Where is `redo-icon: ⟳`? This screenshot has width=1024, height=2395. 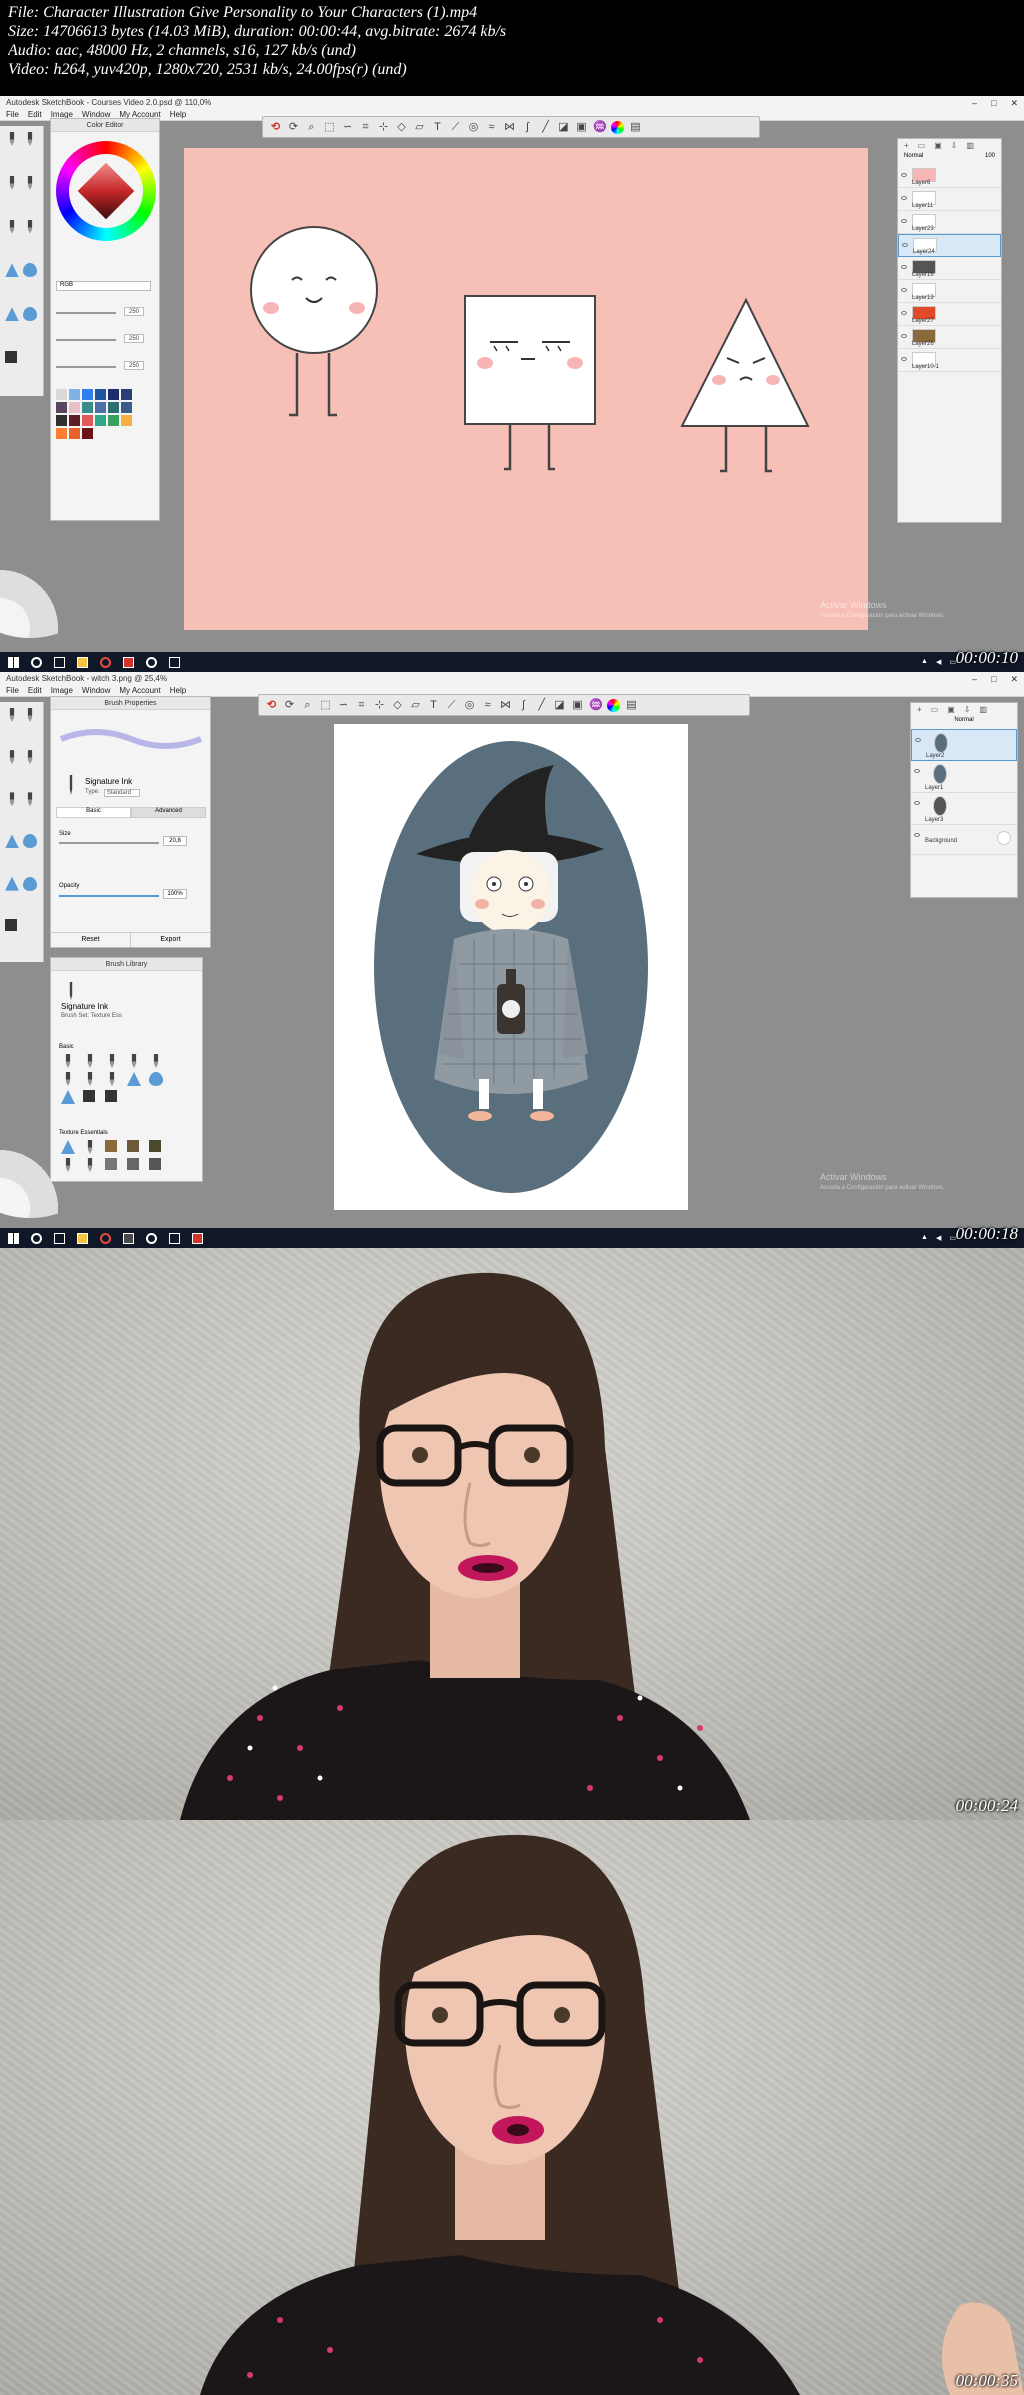
redo-icon: ⟳ is located at coordinates (289, 705).